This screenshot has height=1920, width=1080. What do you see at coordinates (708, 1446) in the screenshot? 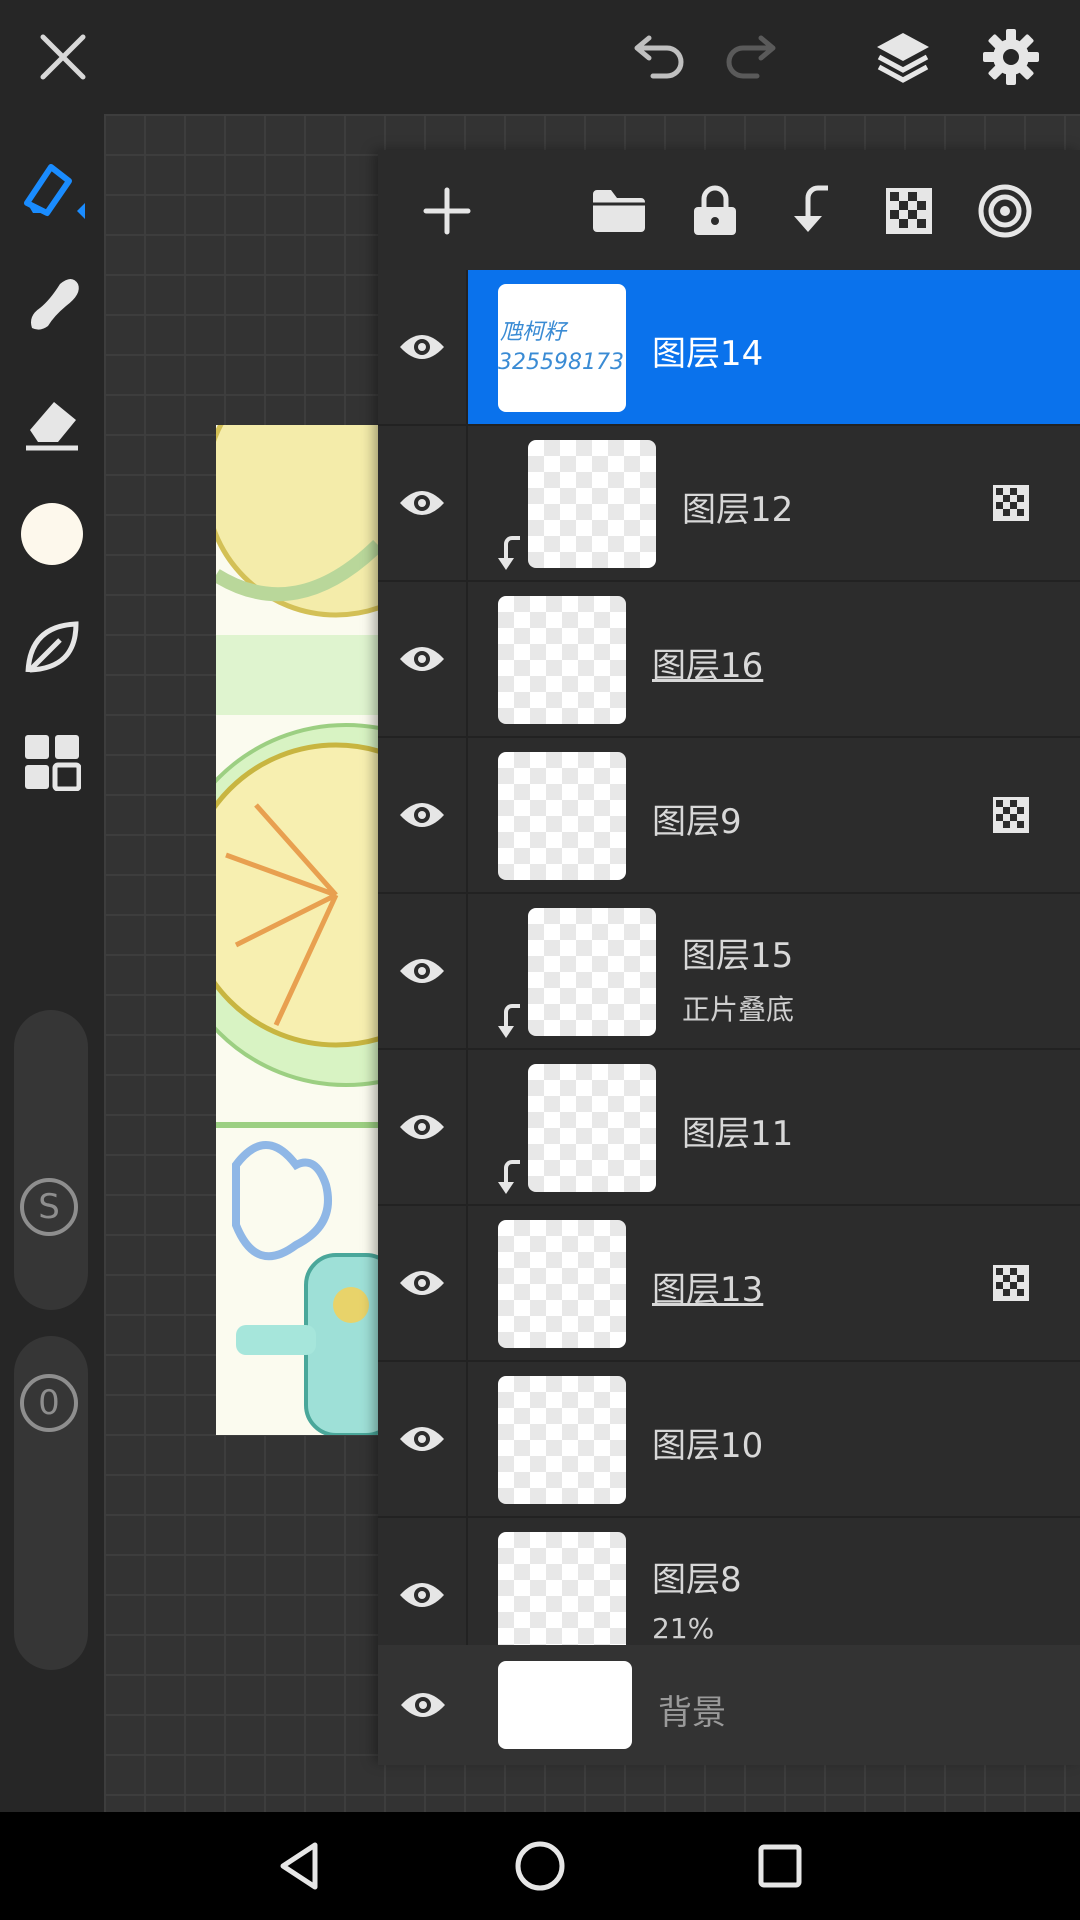
I see `layer-name: 图层10` at bounding box center [708, 1446].